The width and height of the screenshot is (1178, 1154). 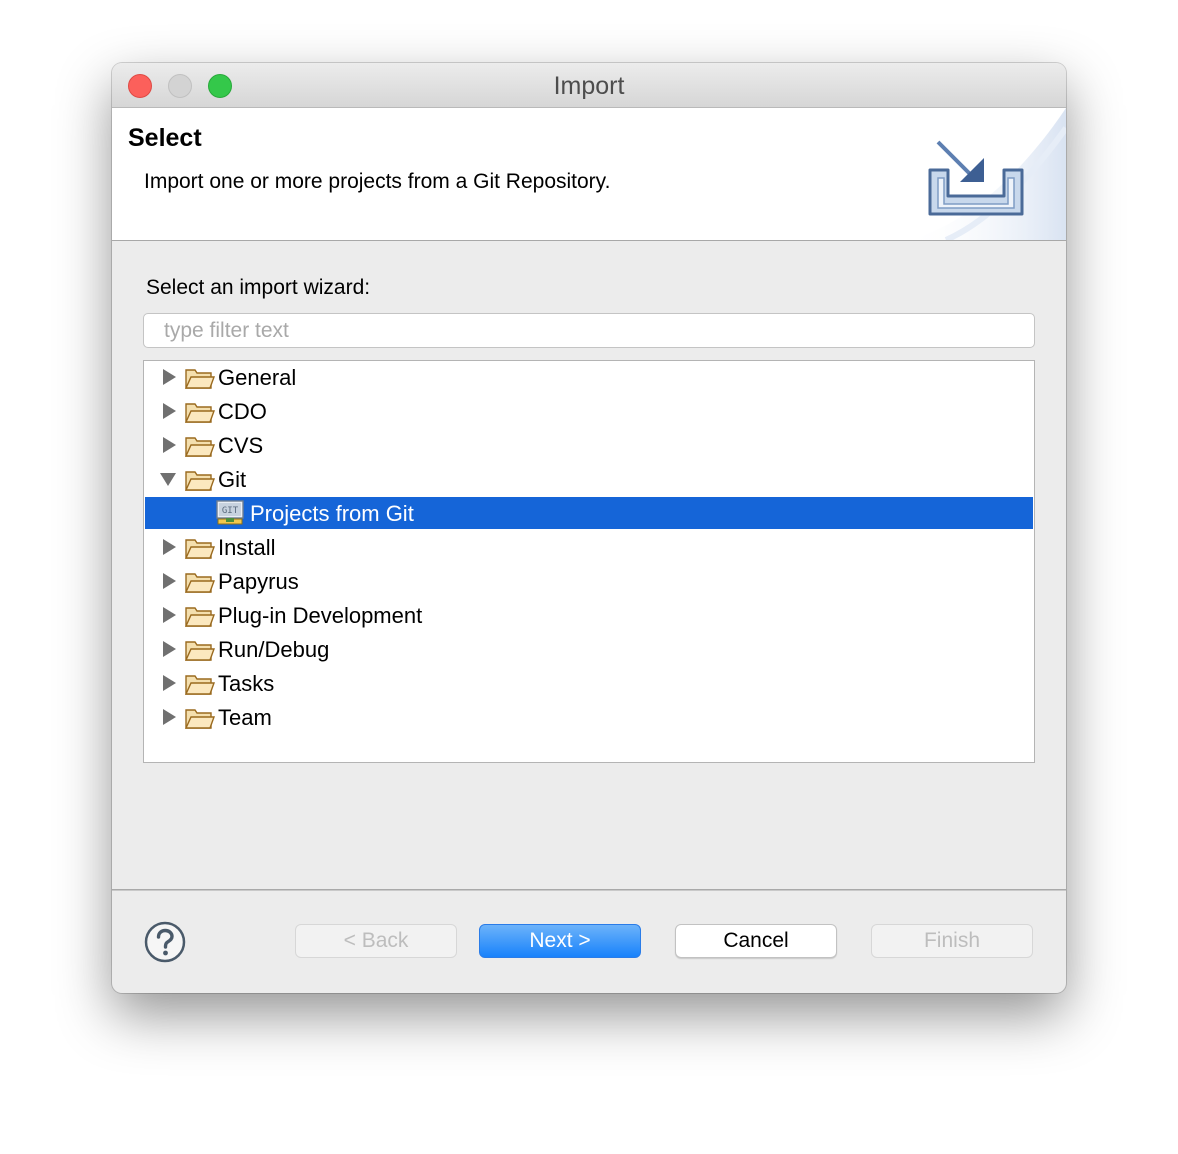 I want to click on tree-item-cdo: CDO, so click(x=589, y=411).